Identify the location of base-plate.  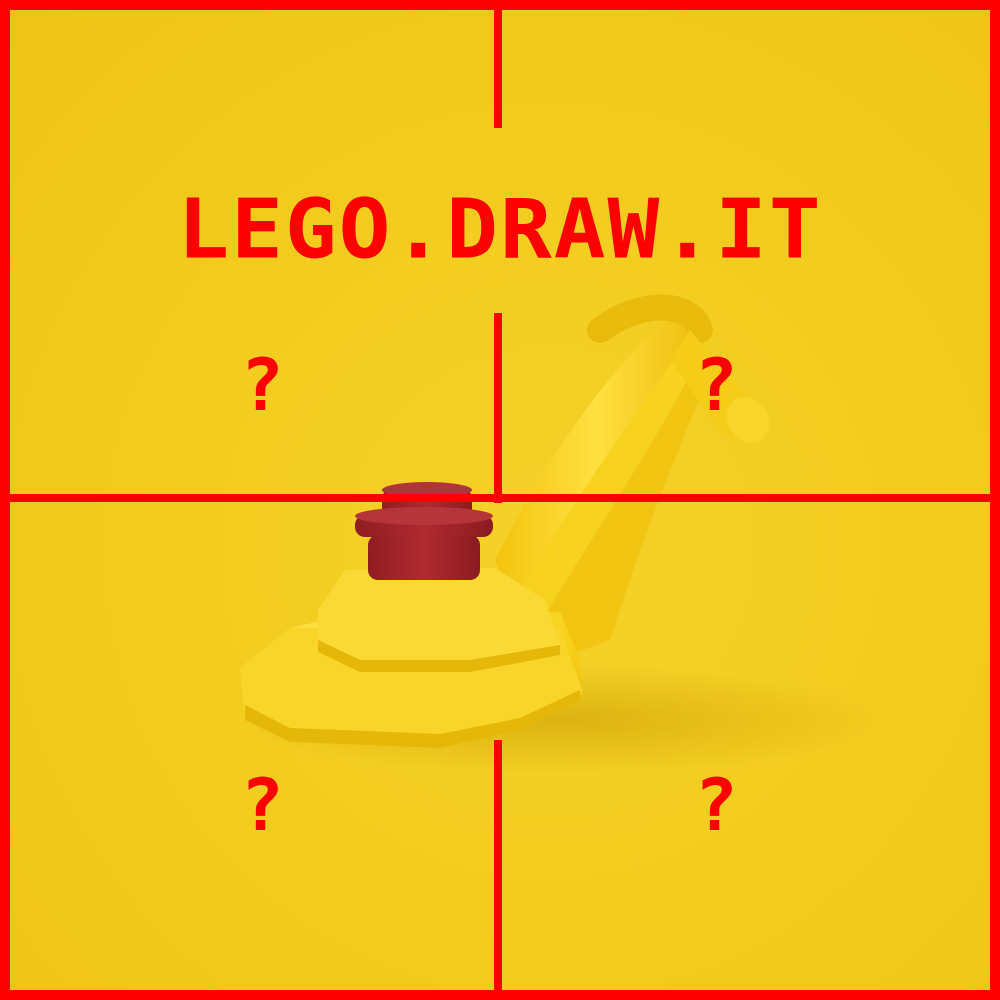
(411, 658).